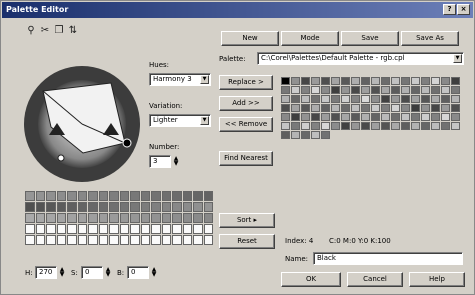 The width and height of the screenshot is (475, 295). Describe the element at coordinates (310, 38) in the screenshot. I see `mode-button: Mode` at that location.